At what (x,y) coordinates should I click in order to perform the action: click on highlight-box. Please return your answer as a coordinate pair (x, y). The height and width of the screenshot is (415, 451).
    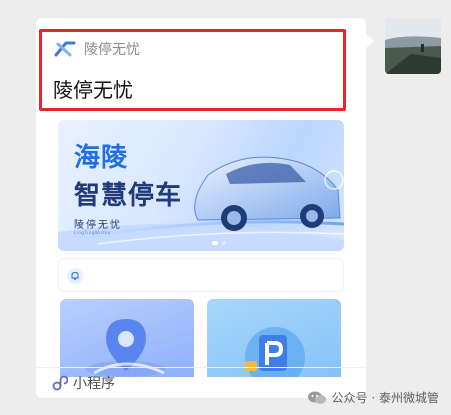
    Looking at the image, I should click on (192, 70).